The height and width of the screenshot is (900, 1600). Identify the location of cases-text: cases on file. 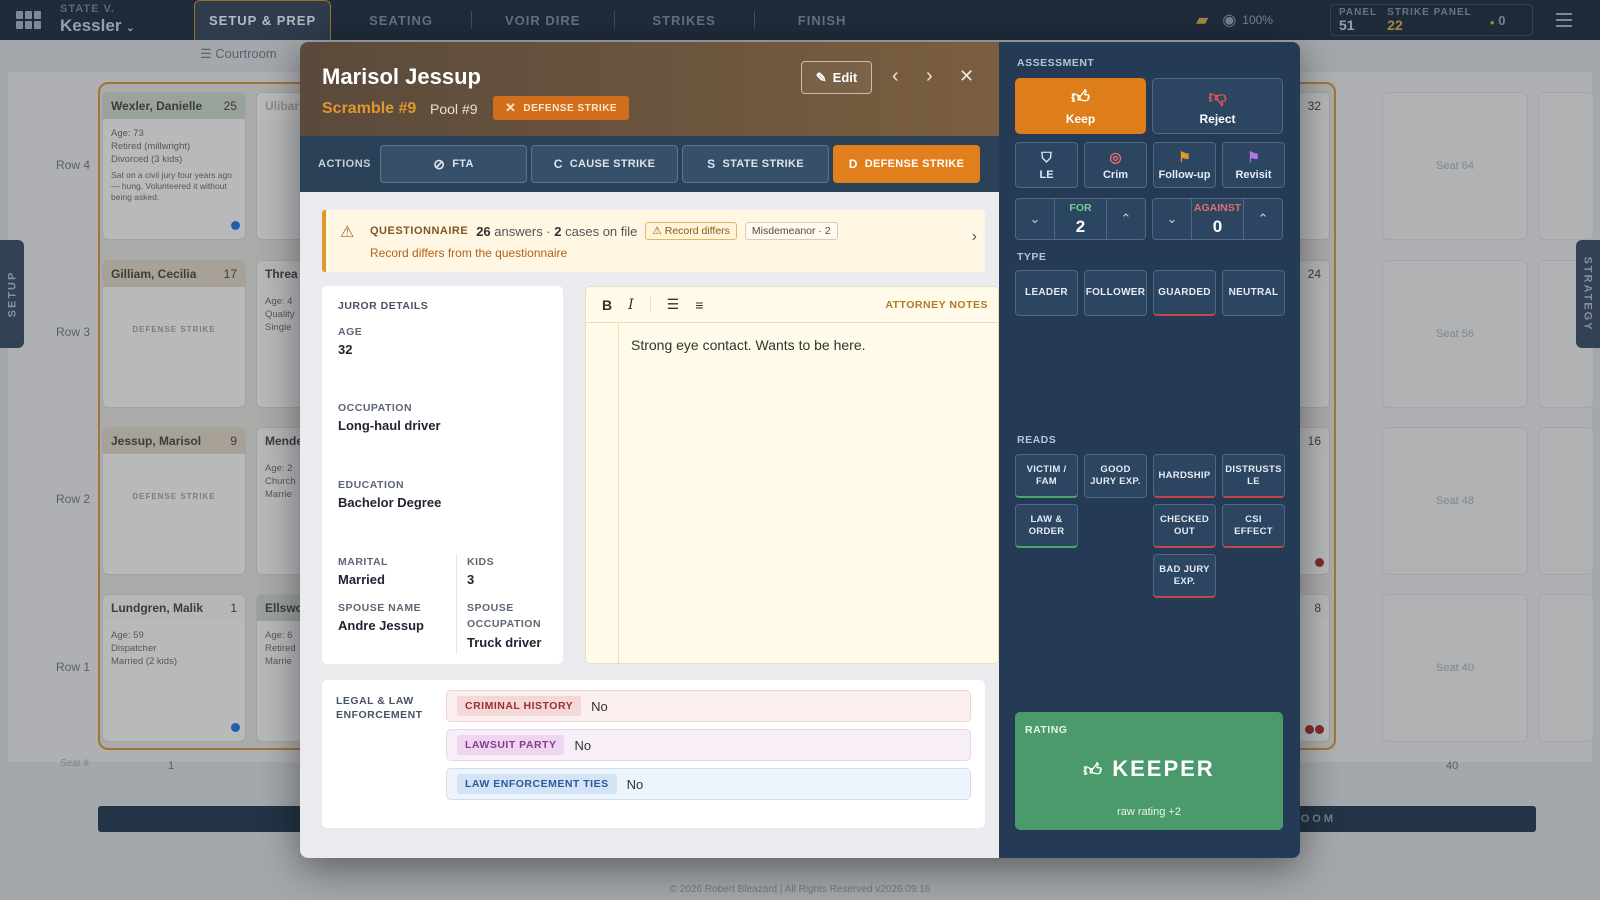
(601, 231).